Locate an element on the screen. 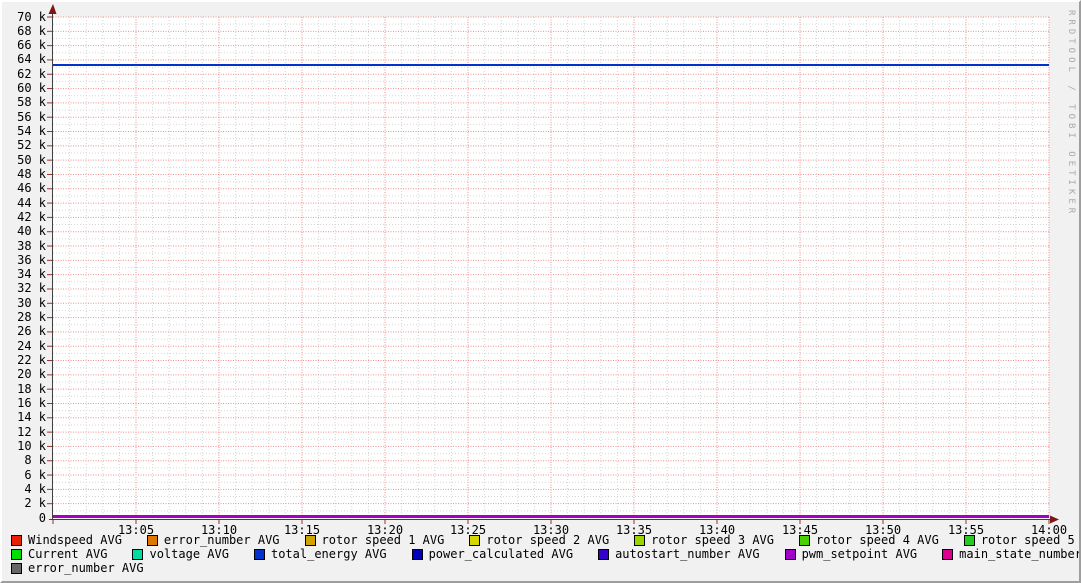 The width and height of the screenshot is (1081, 583). y-tick-label: 4 k is located at coordinates (35, 488).